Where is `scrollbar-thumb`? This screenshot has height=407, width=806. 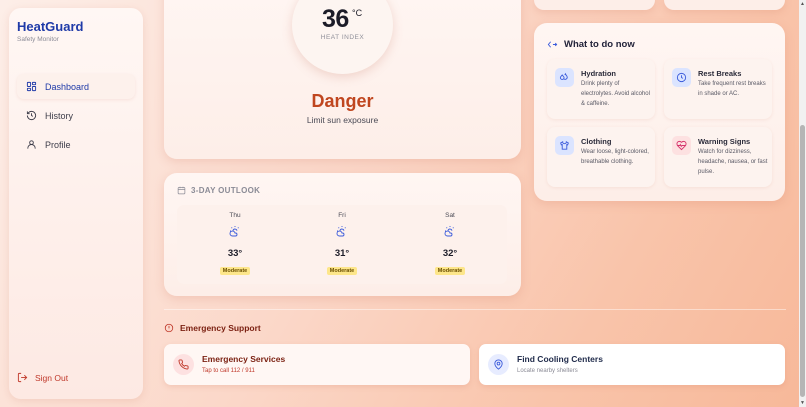 scrollbar-thumb is located at coordinates (802, 261).